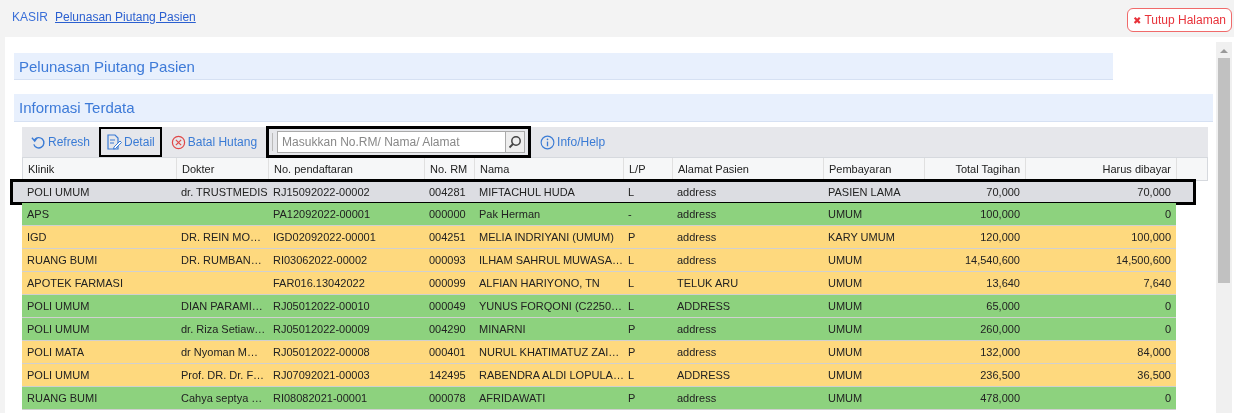 This screenshot has width=1234, height=413. I want to click on table-cell-text: -, so click(630, 214).